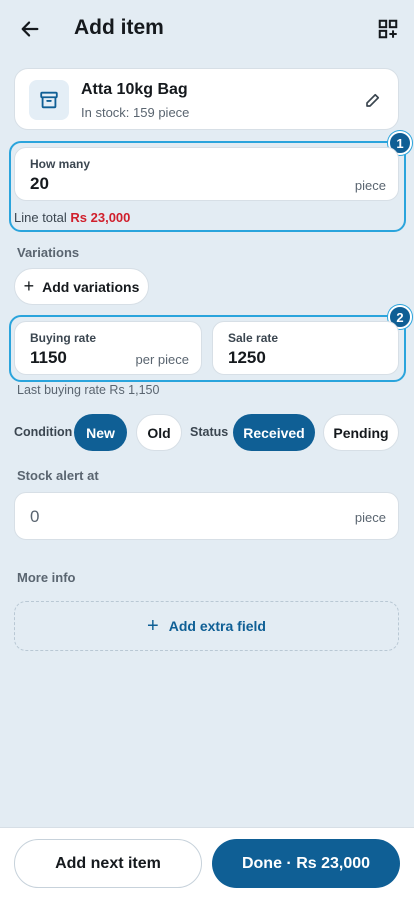 The image size is (414, 900). What do you see at coordinates (48, 358) in the screenshot?
I see `buying-rate-value: 1150` at bounding box center [48, 358].